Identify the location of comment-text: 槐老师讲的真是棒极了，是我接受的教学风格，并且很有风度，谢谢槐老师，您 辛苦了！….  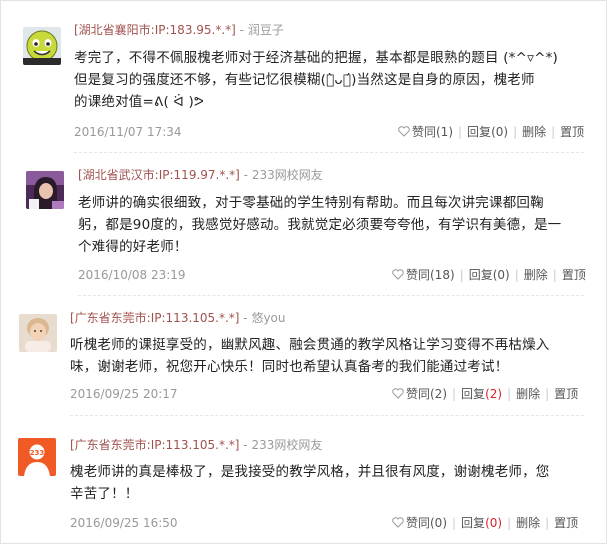
(310, 483).